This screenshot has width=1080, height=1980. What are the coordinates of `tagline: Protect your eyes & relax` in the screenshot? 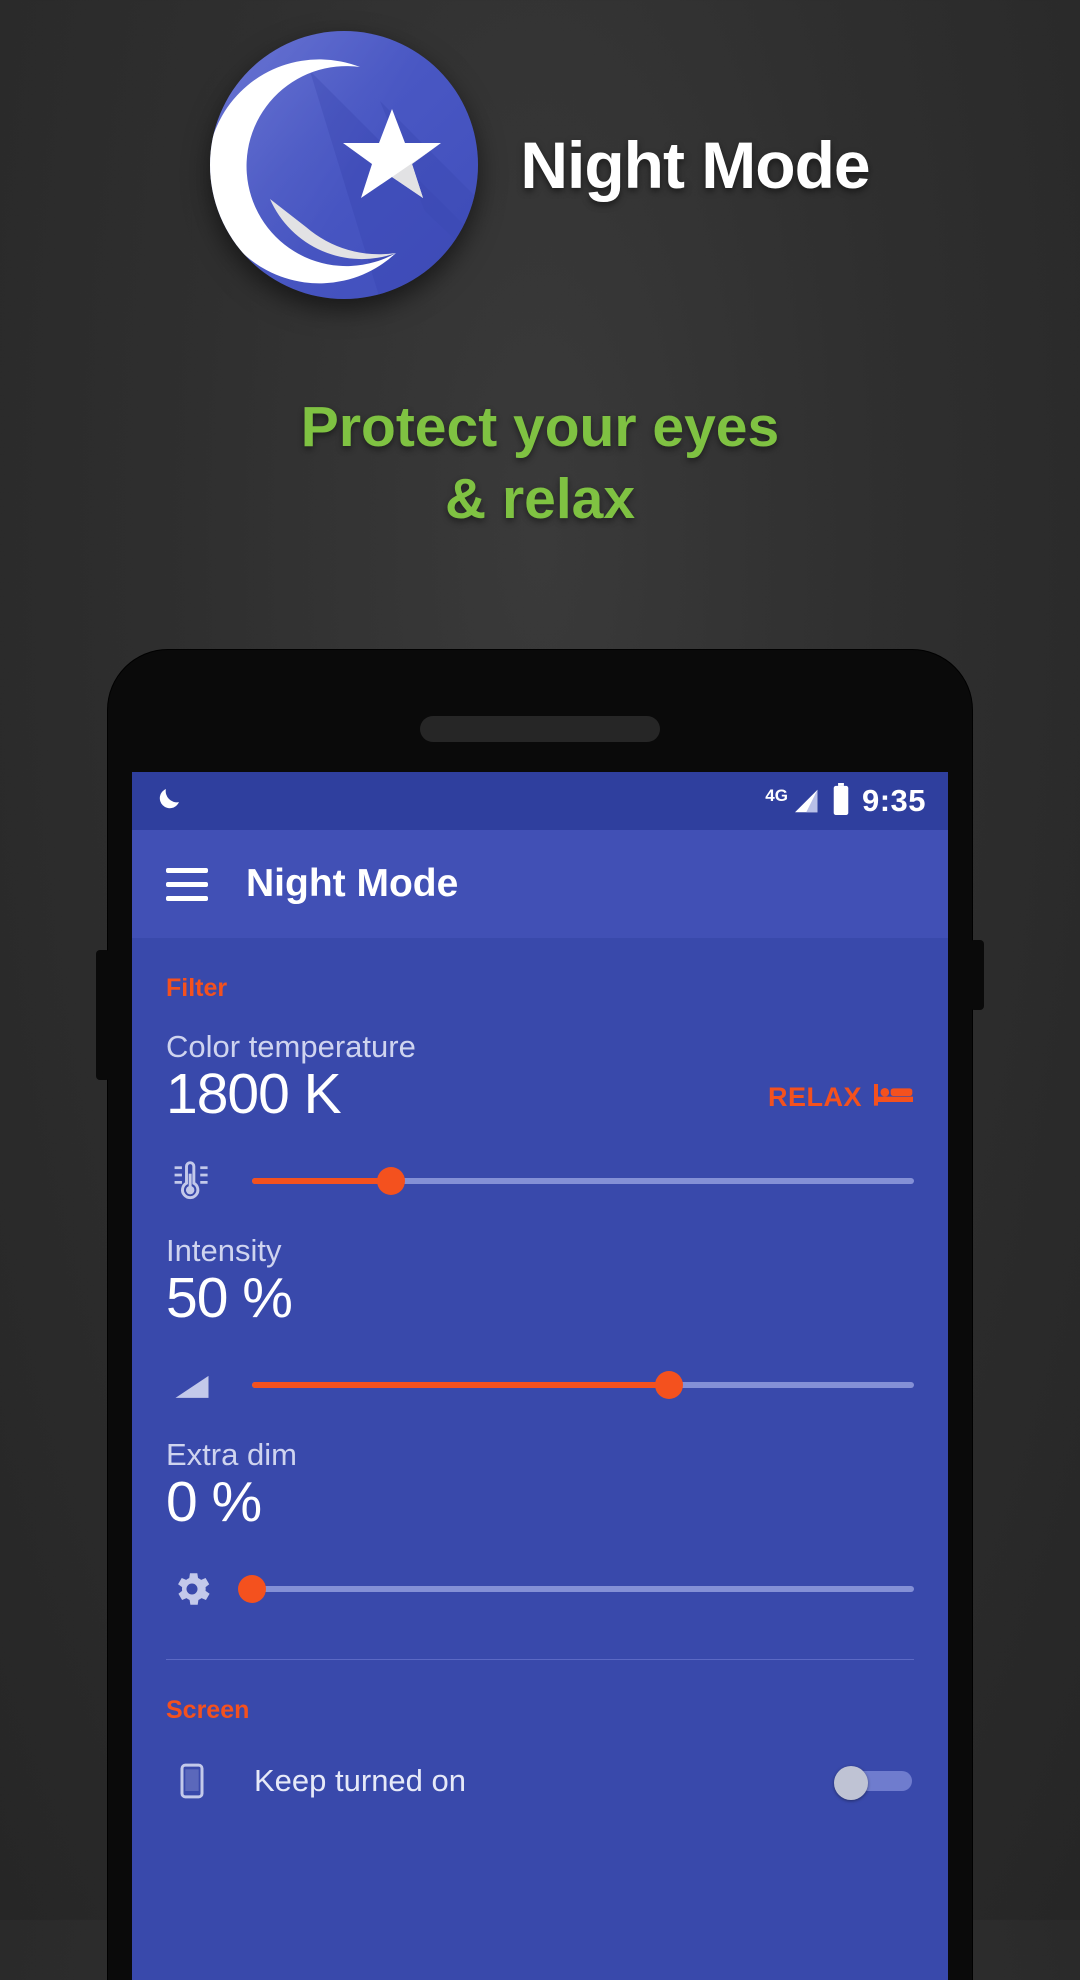 It's located at (540, 464).